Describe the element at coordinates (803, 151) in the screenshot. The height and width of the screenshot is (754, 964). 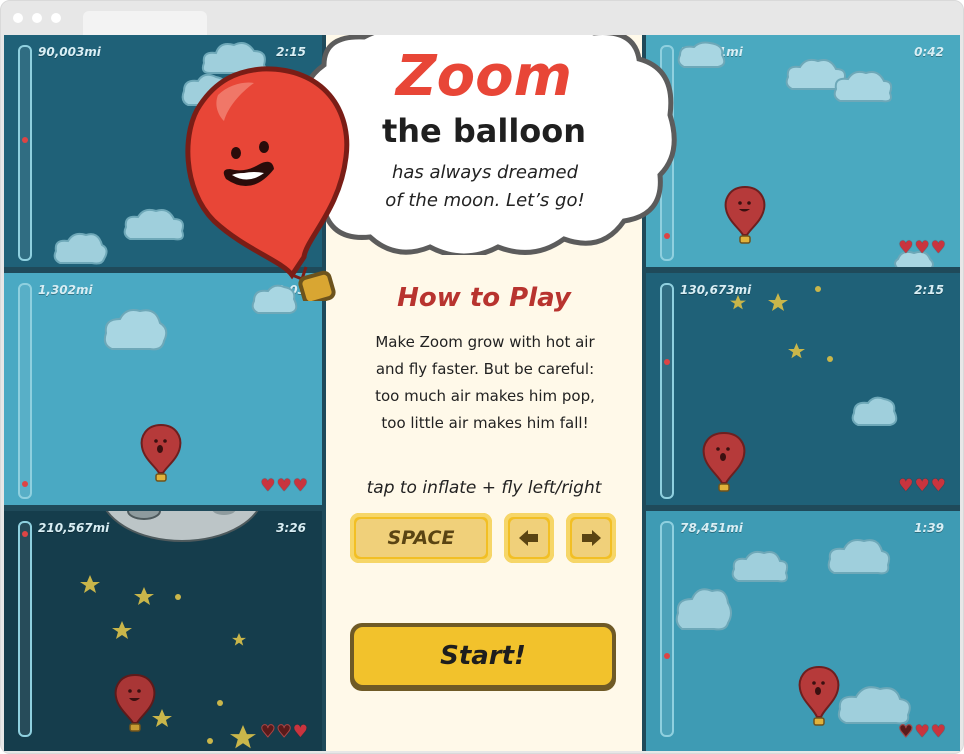
I see `panel-top-right: 14,601mi 0:42 ♥♥♥` at that location.